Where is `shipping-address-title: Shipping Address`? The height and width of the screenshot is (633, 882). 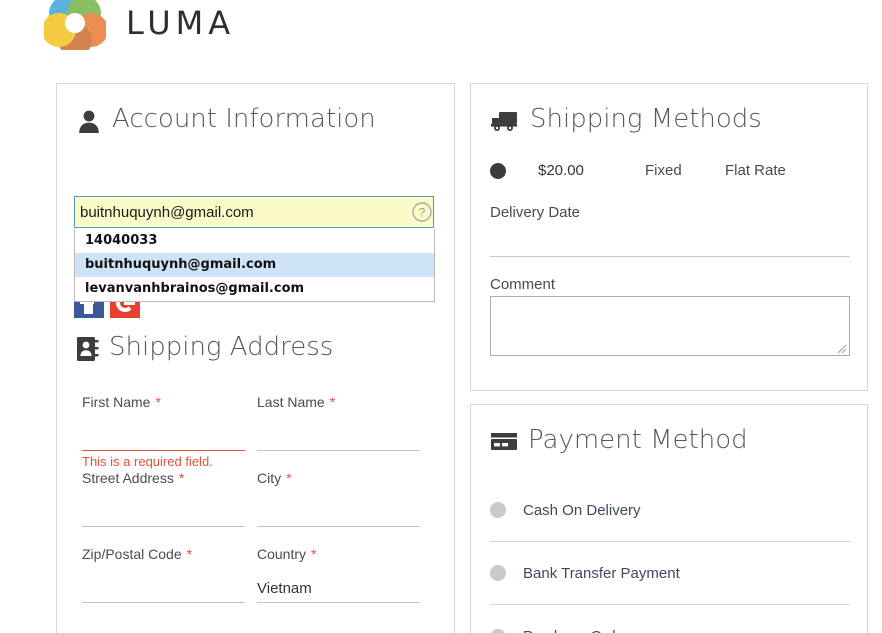
shipping-address-title: Shipping Address is located at coordinates (221, 347).